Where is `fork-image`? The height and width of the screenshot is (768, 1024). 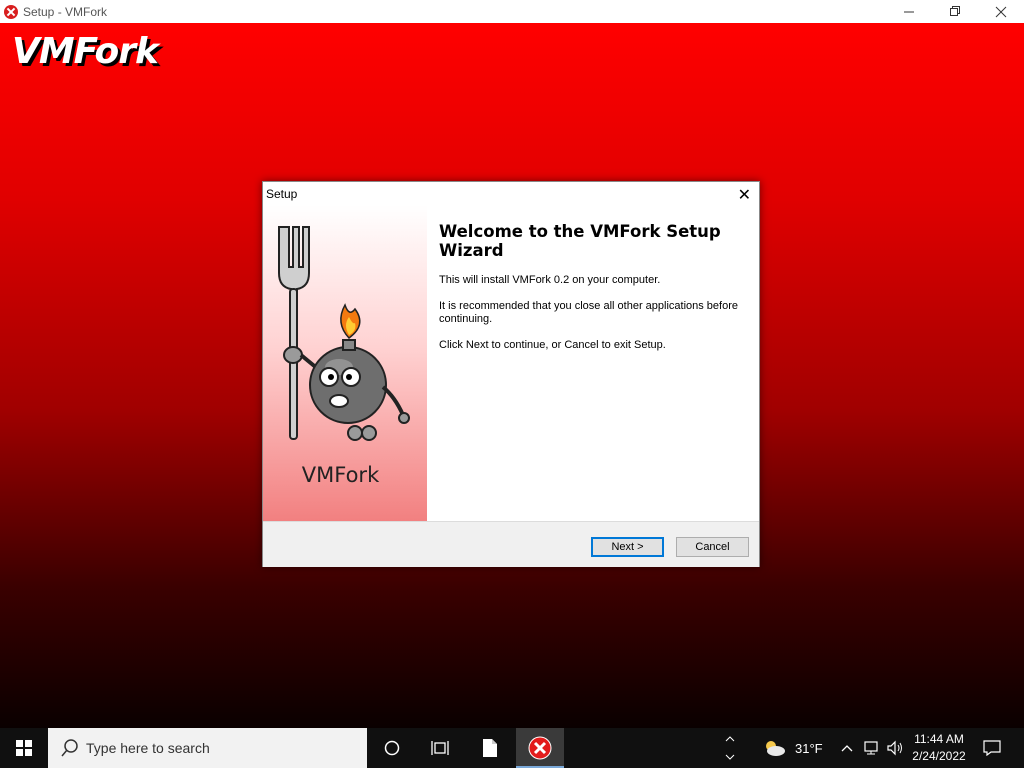 fork-image is located at coordinates (294, 333).